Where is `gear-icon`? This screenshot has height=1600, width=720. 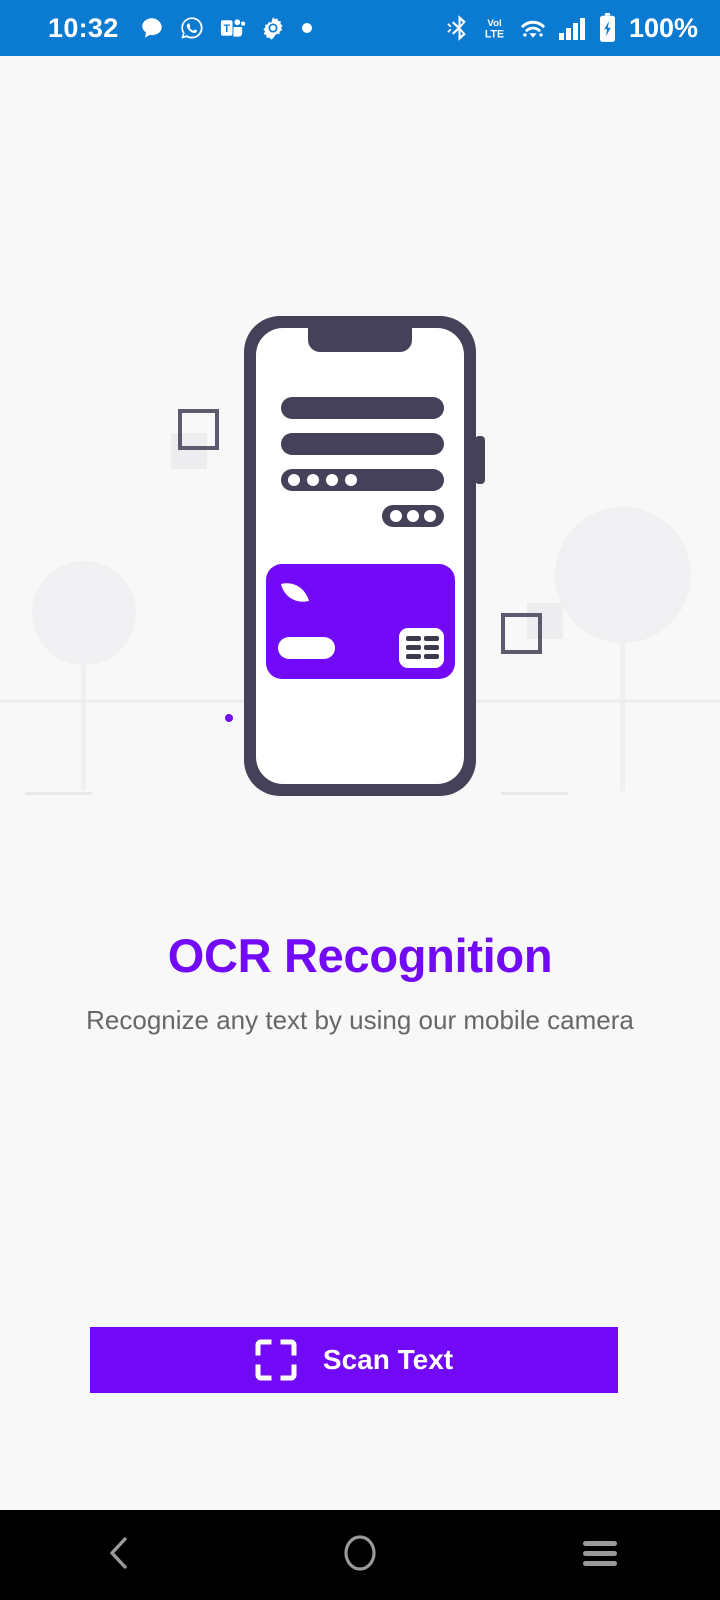
gear-icon is located at coordinates (273, 28).